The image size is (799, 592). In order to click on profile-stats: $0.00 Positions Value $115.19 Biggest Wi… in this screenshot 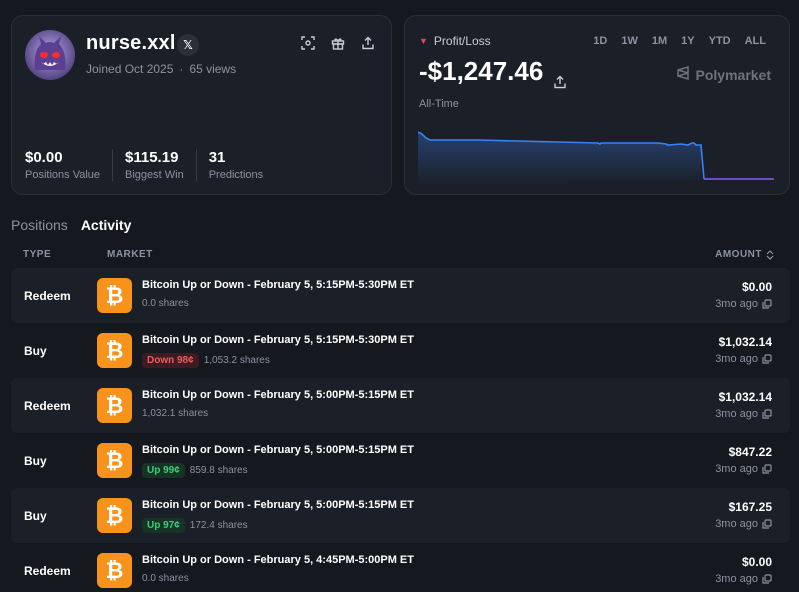, I will do `click(156, 165)`.